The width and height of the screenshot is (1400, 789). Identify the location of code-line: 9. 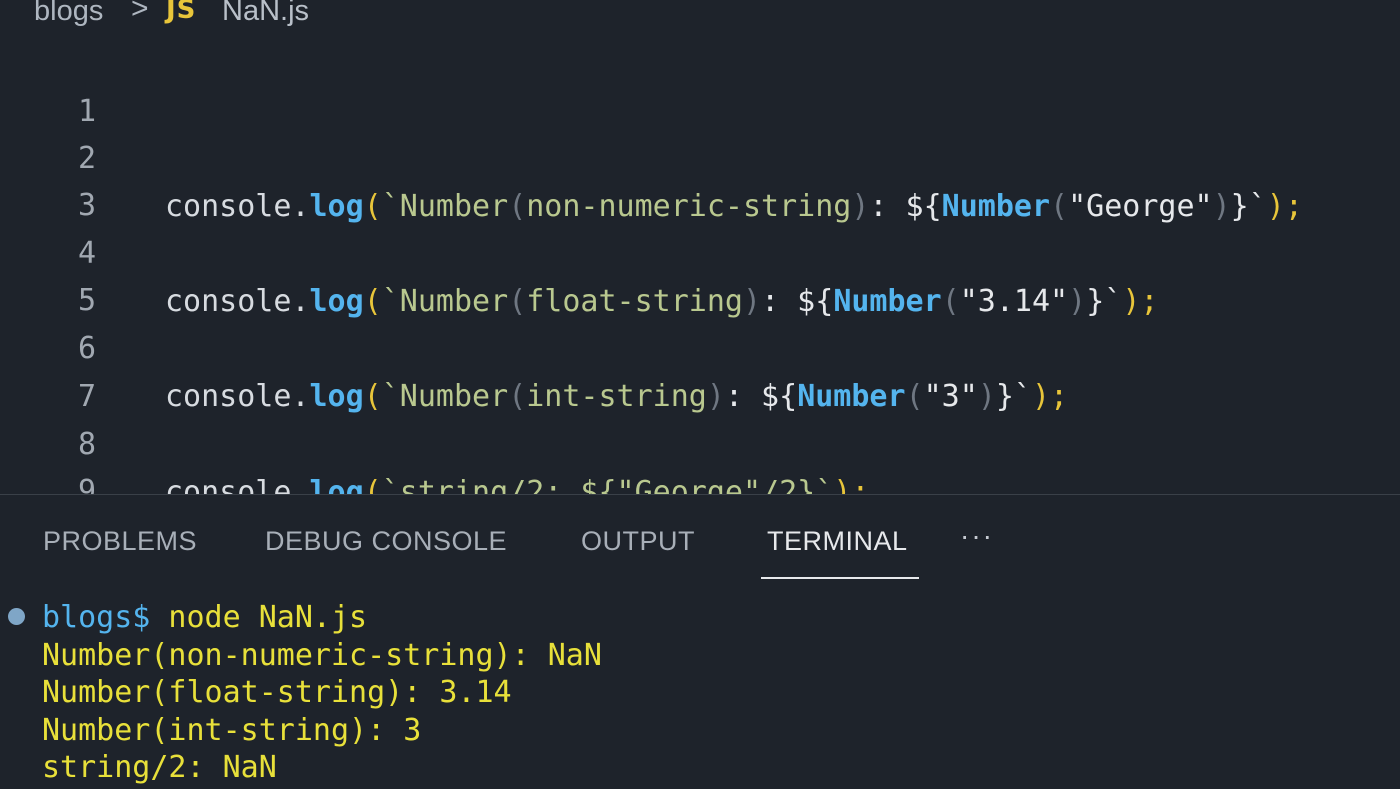
(700, 457).